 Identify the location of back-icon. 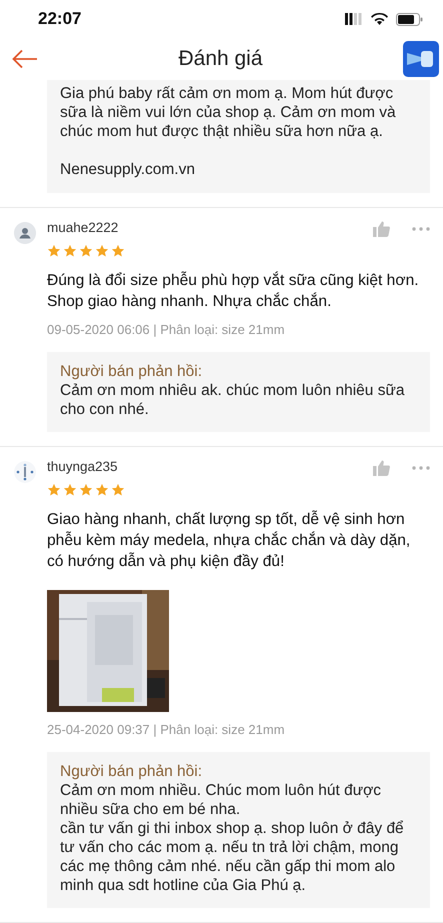
(25, 59).